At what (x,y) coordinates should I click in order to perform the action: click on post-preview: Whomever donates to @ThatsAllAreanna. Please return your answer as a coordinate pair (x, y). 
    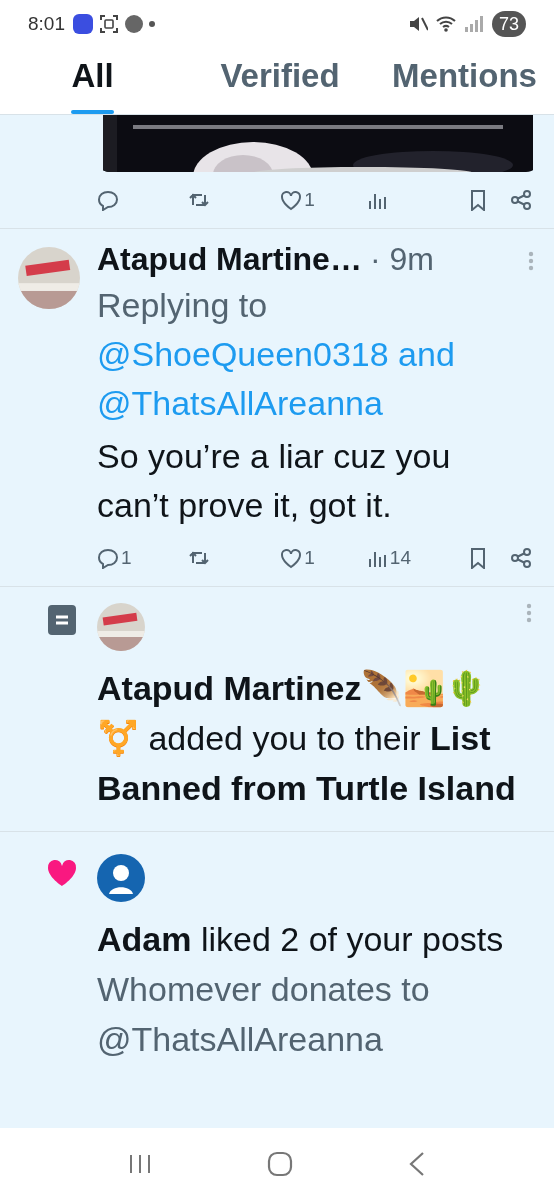
    Looking at the image, I should click on (264, 1014).